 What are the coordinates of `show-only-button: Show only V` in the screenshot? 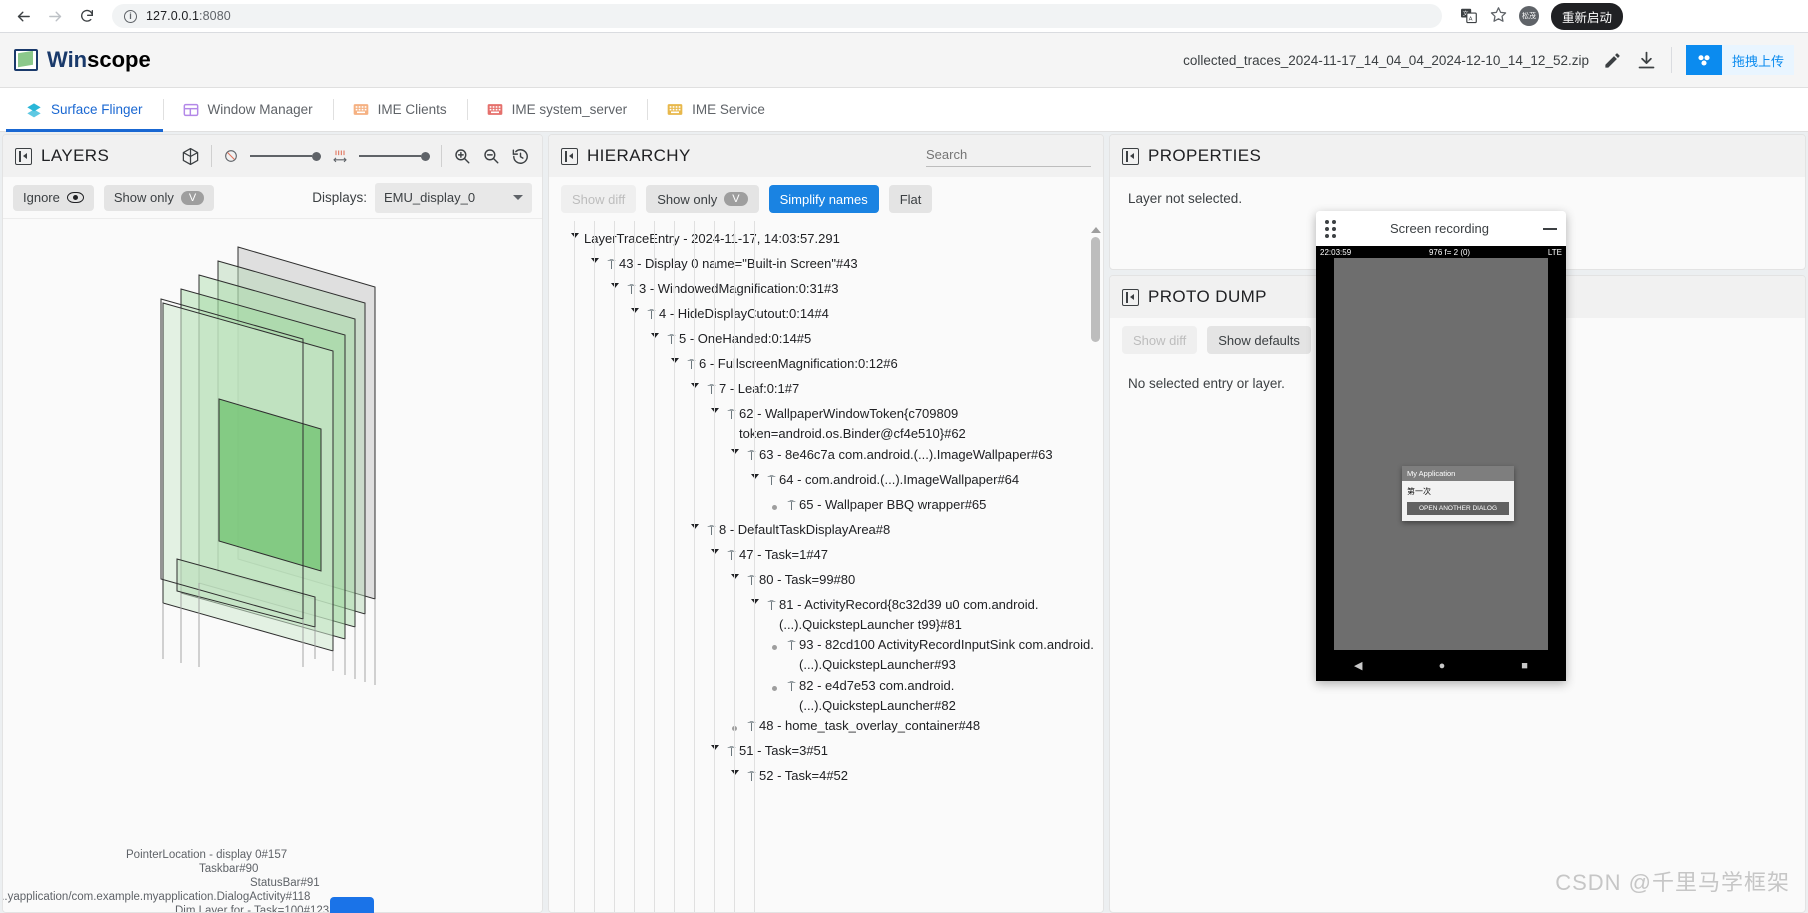 It's located at (702, 199).